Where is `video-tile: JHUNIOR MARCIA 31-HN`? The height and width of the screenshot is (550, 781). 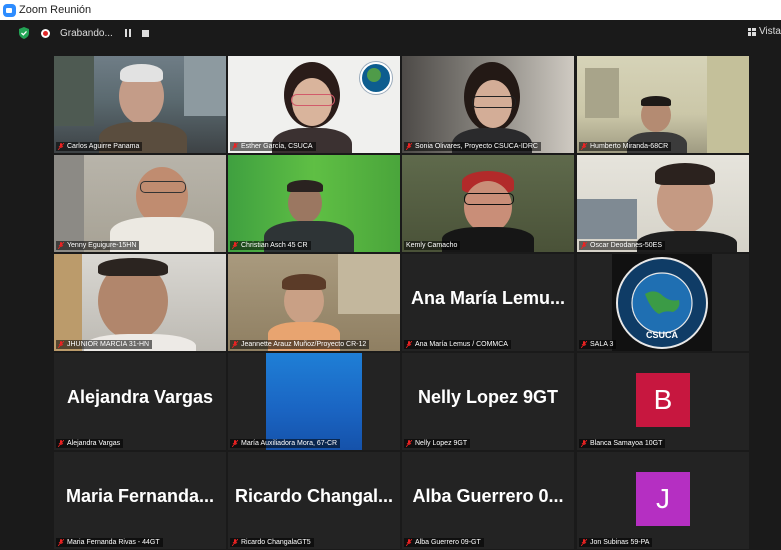 video-tile: JHUNIOR MARCIA 31-HN is located at coordinates (140, 302).